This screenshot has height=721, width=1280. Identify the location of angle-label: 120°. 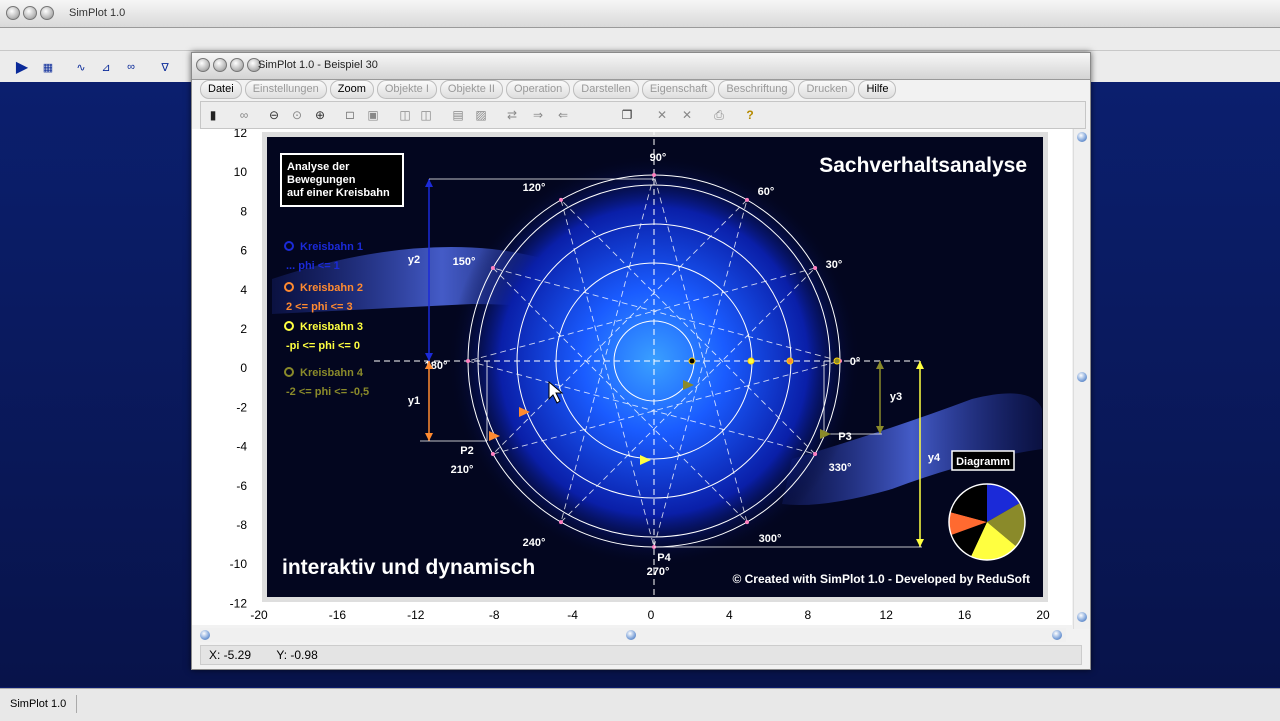
(534, 188).